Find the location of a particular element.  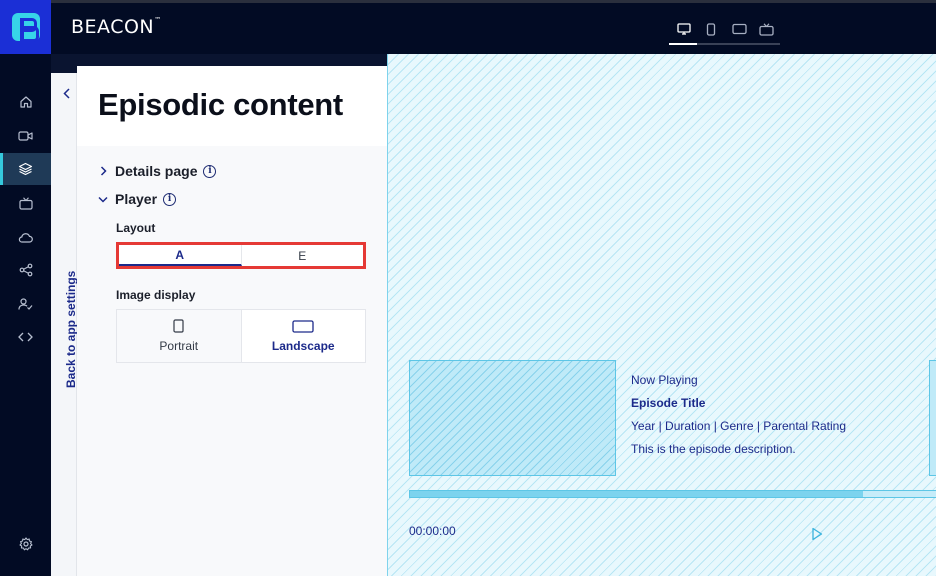

nav-layers is located at coordinates (25, 169).